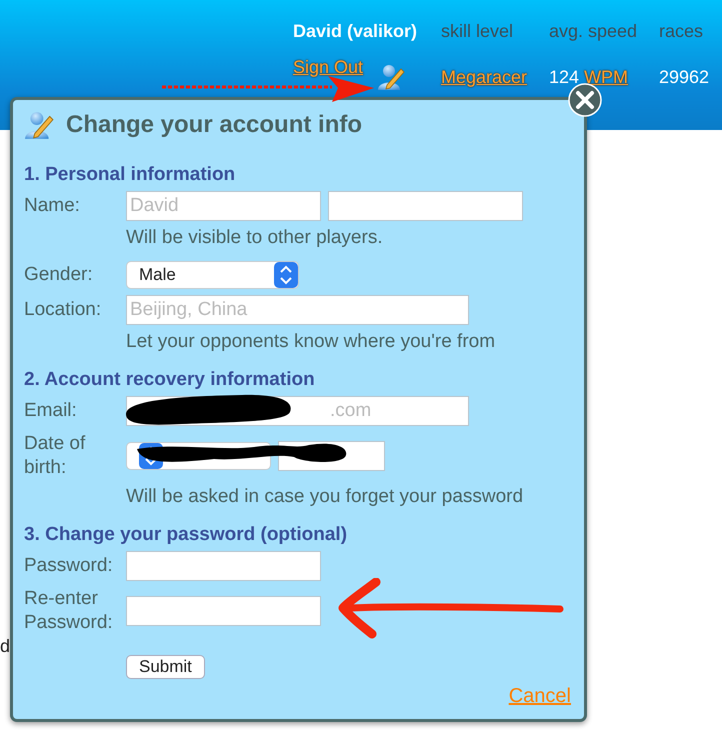 The width and height of the screenshot is (722, 734). Describe the element at coordinates (286, 275) in the screenshot. I see `stepper-icon` at that location.